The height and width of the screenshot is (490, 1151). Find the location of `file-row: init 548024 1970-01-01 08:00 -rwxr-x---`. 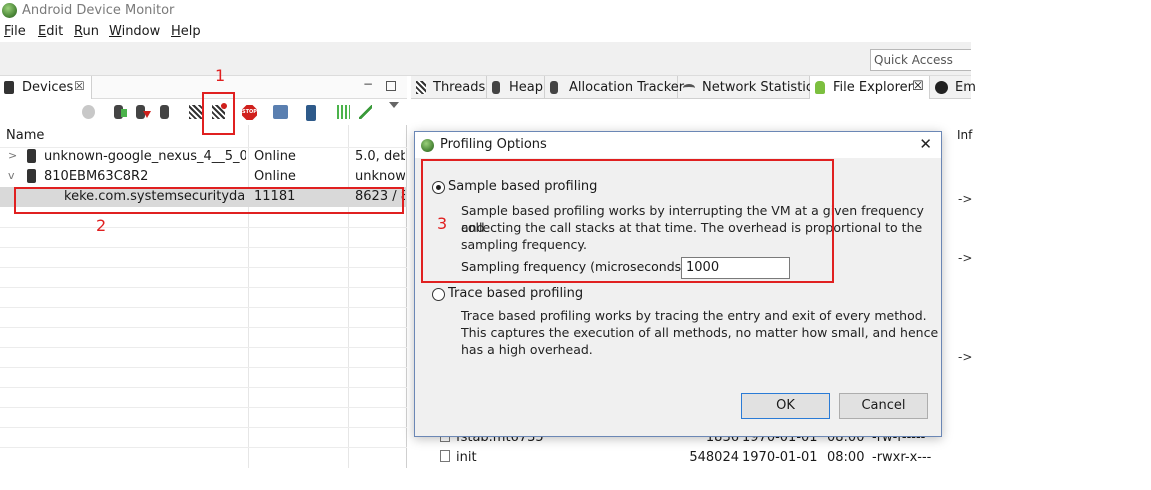

file-row: init 548024 1970-01-01 08:00 -rwxr-x--- is located at coordinates (691, 458).